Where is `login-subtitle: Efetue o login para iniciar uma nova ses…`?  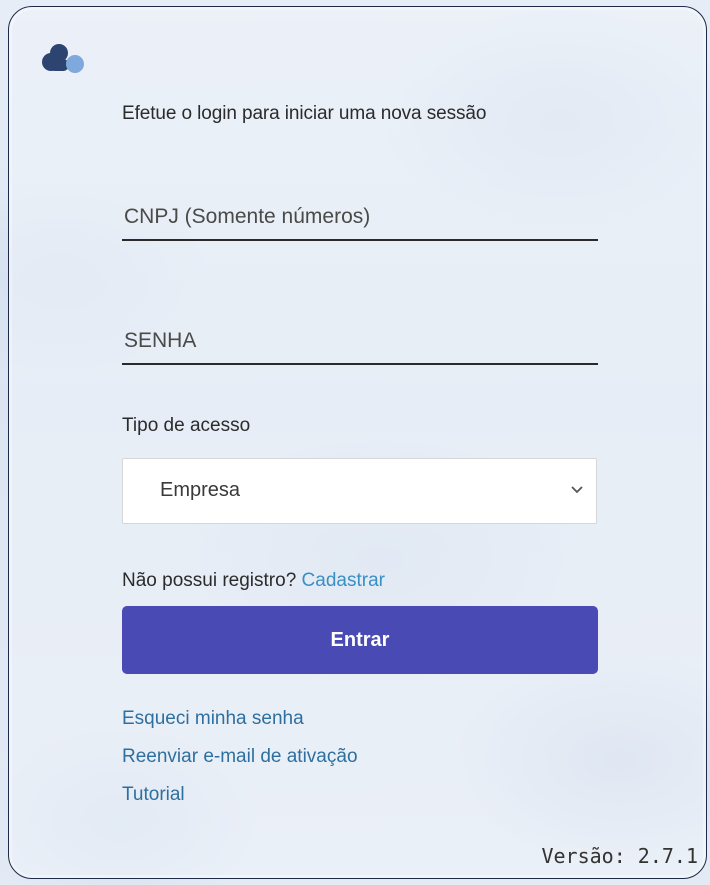
login-subtitle: Efetue o login para iniciar uma nova ses… is located at coordinates (304, 113).